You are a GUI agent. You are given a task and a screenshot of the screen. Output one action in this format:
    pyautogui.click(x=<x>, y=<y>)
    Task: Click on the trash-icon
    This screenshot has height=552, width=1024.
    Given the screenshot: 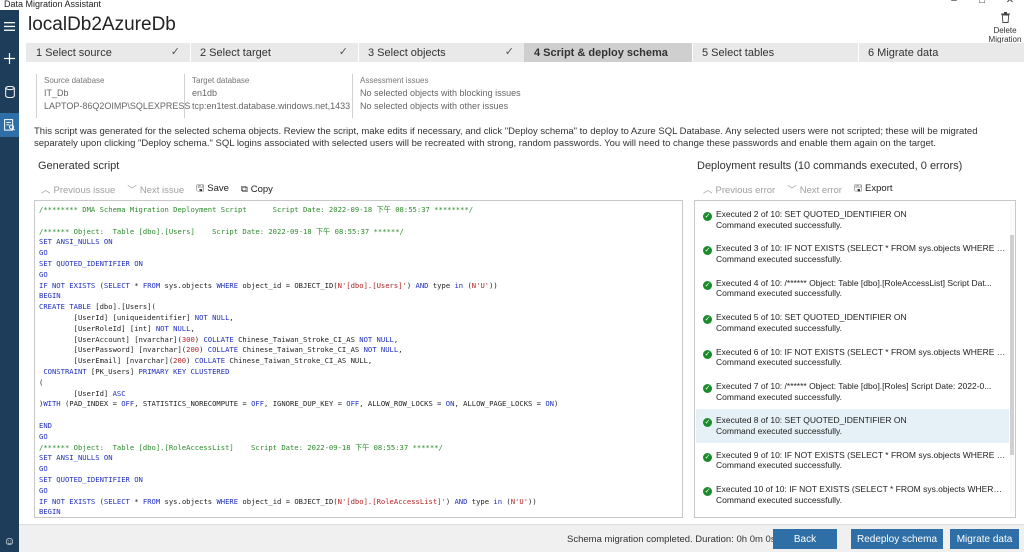 What is the action you would take?
    pyautogui.click(x=1005, y=18)
    